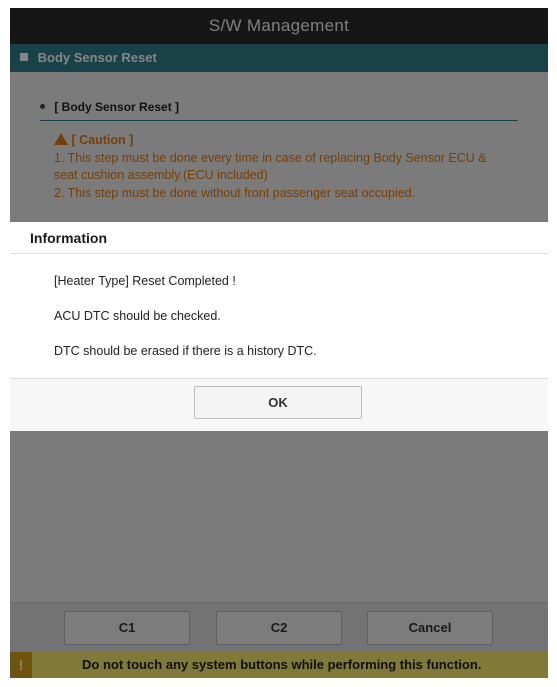 This screenshot has height=687, width=557. What do you see at coordinates (145, 281) in the screenshot?
I see `dialog-message-line-1: [Heater Type] Reset Completed !` at bounding box center [145, 281].